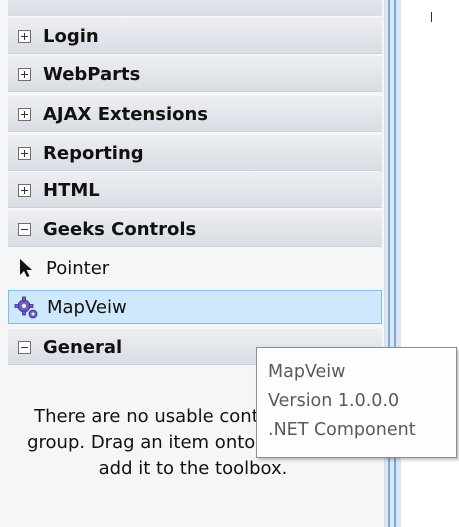  What do you see at coordinates (87, 307) in the screenshot?
I see `item-label: MapVeiw` at bounding box center [87, 307].